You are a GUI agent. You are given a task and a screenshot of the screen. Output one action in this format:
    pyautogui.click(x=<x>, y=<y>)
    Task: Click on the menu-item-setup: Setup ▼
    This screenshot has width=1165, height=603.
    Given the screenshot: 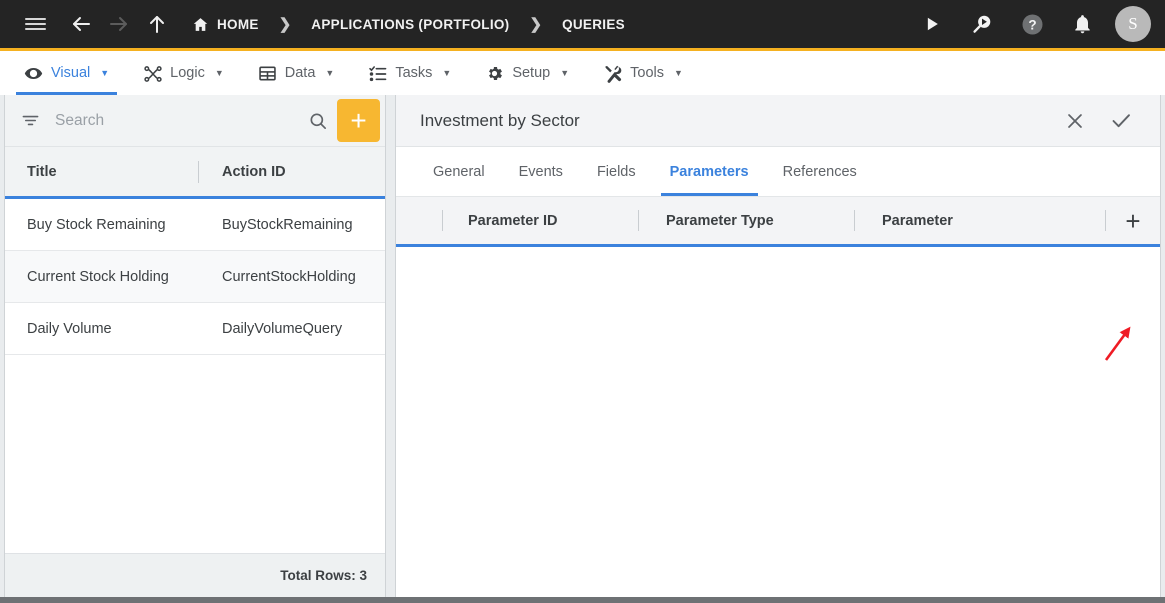 What is the action you would take?
    pyautogui.click(x=527, y=73)
    